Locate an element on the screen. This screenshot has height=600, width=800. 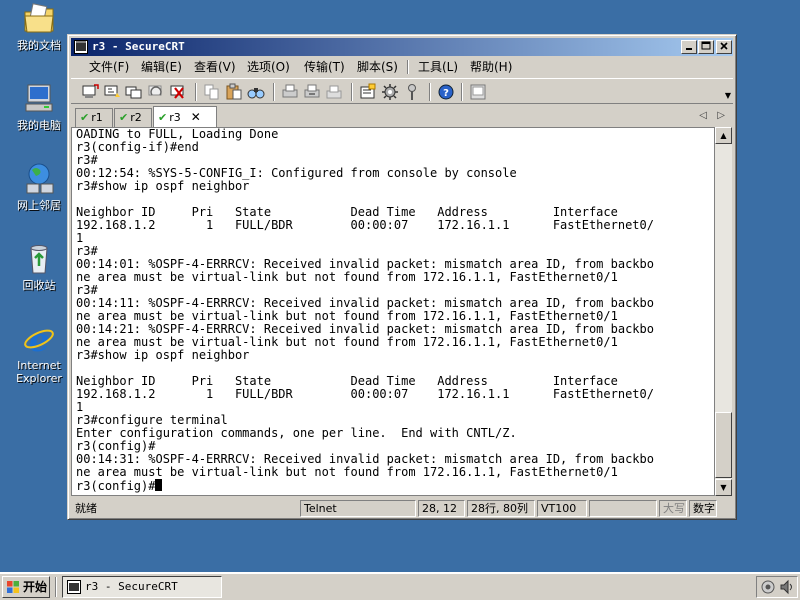
status-bar: 就绪 Telnet 28, 12 28行, 80列 VT100 大写 数字 is located at coordinates (402, 508).